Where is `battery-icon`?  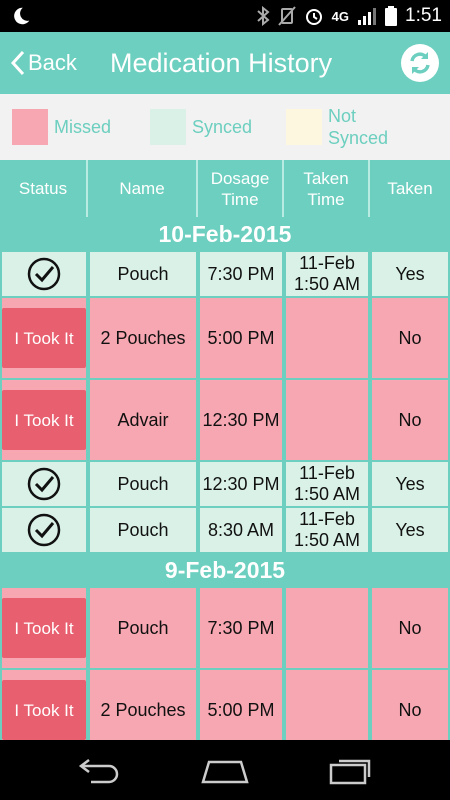
battery-icon is located at coordinates (391, 16).